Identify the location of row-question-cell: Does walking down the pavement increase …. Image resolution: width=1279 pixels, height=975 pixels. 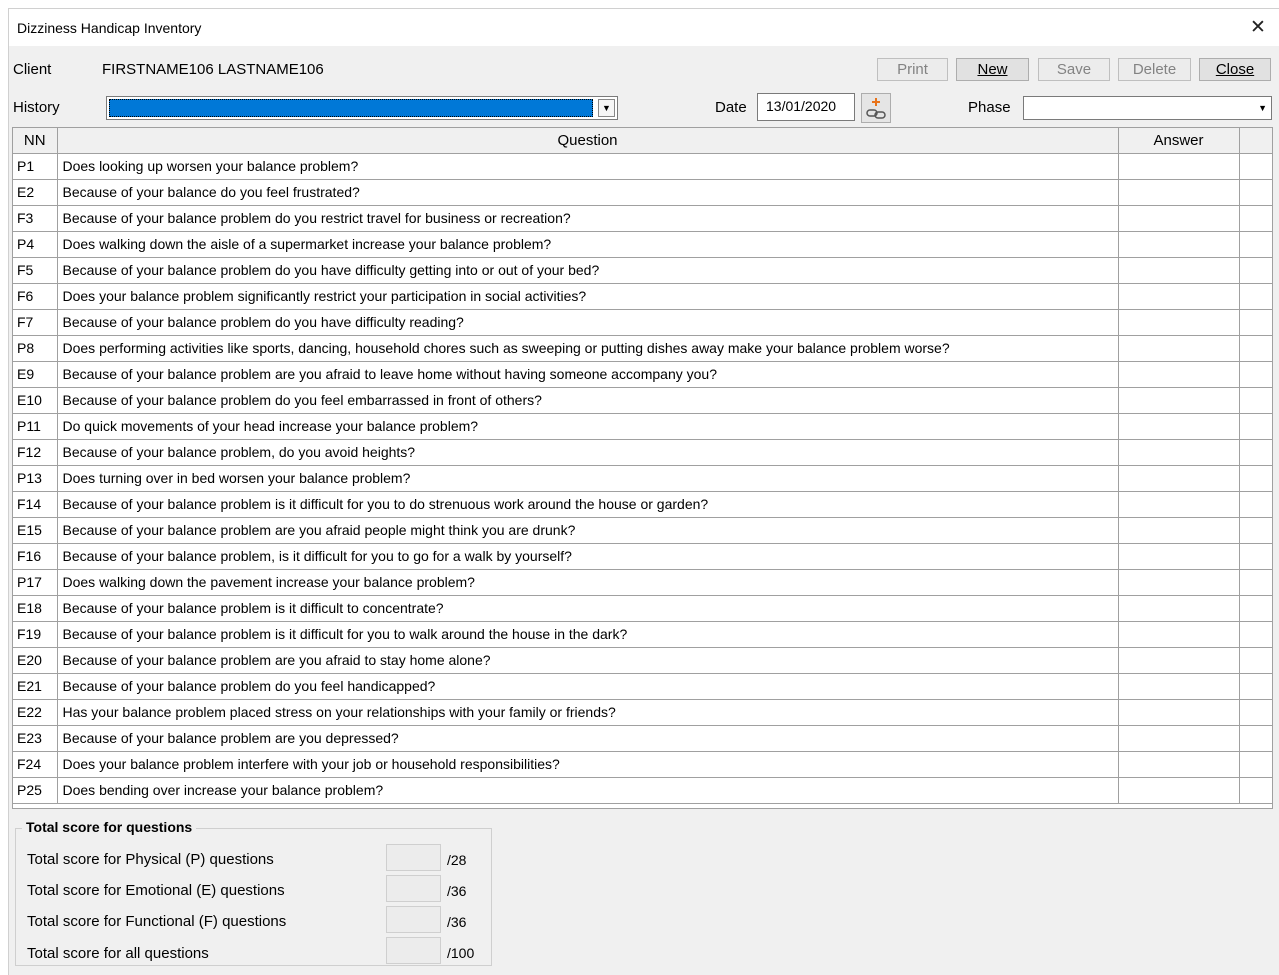
(588, 582).